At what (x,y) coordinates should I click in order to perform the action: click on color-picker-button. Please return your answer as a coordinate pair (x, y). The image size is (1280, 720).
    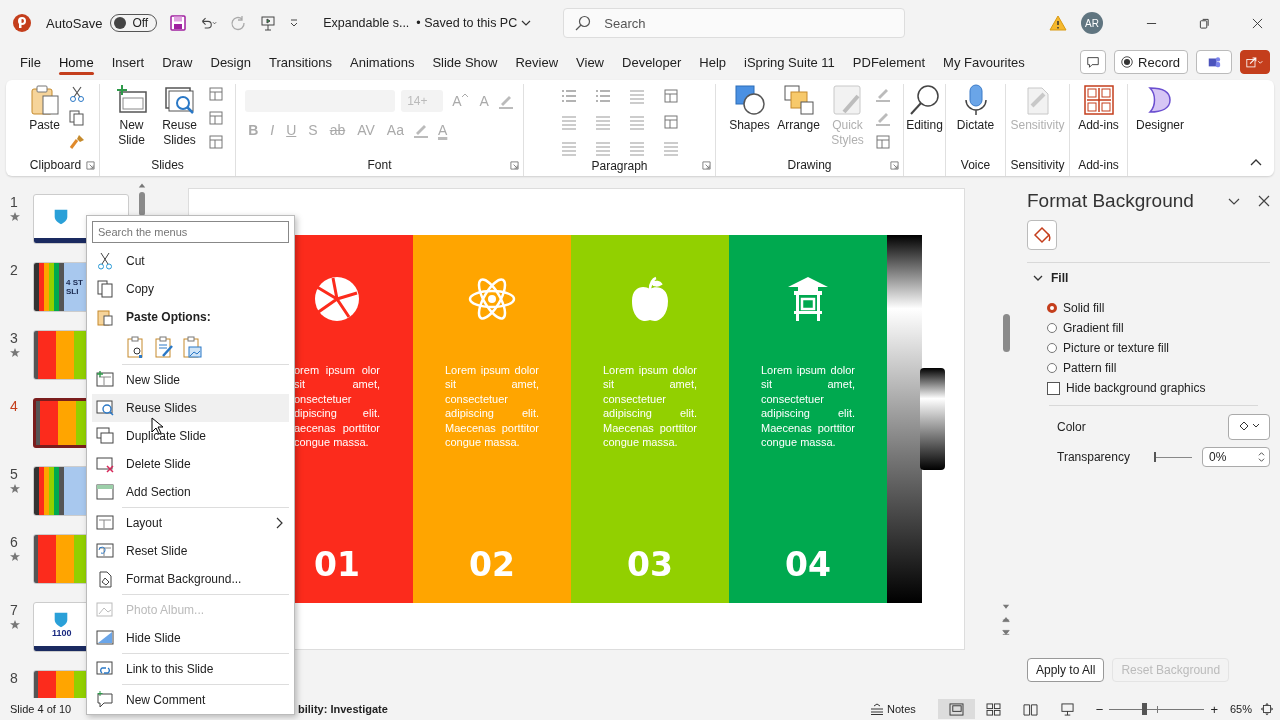
    Looking at the image, I should click on (1249, 427).